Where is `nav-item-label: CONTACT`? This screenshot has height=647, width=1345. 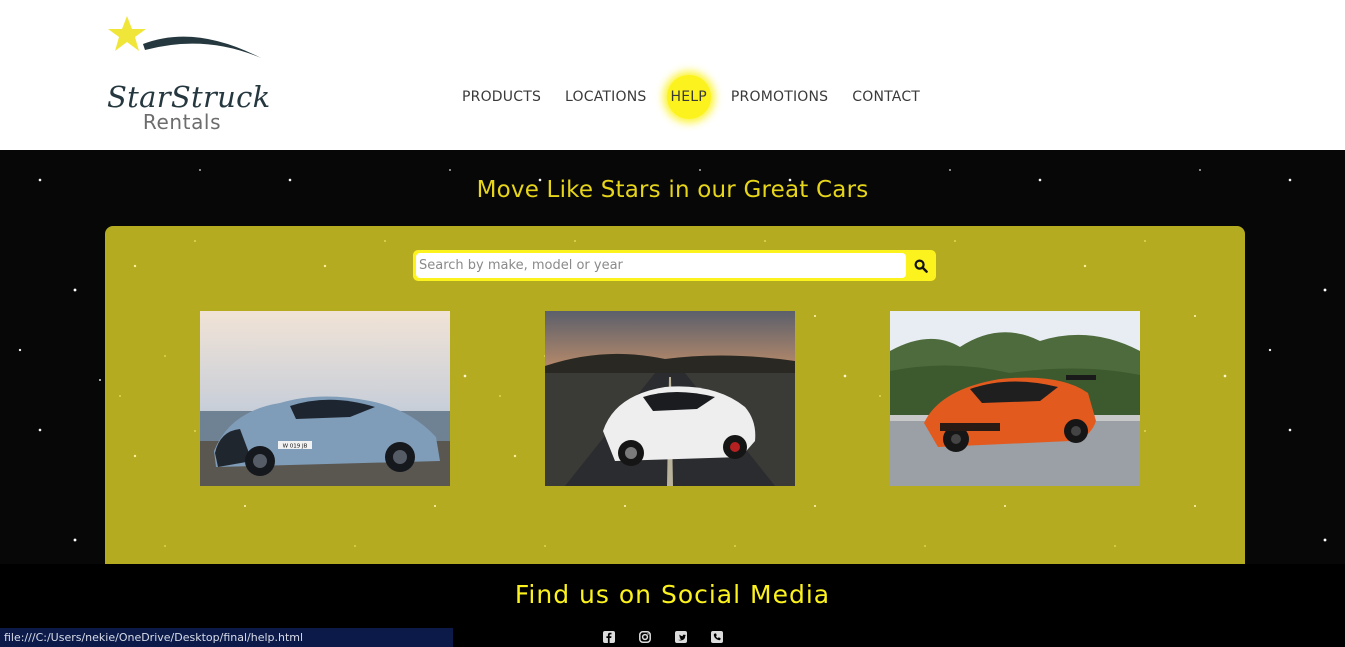
nav-item-label: CONTACT is located at coordinates (886, 97).